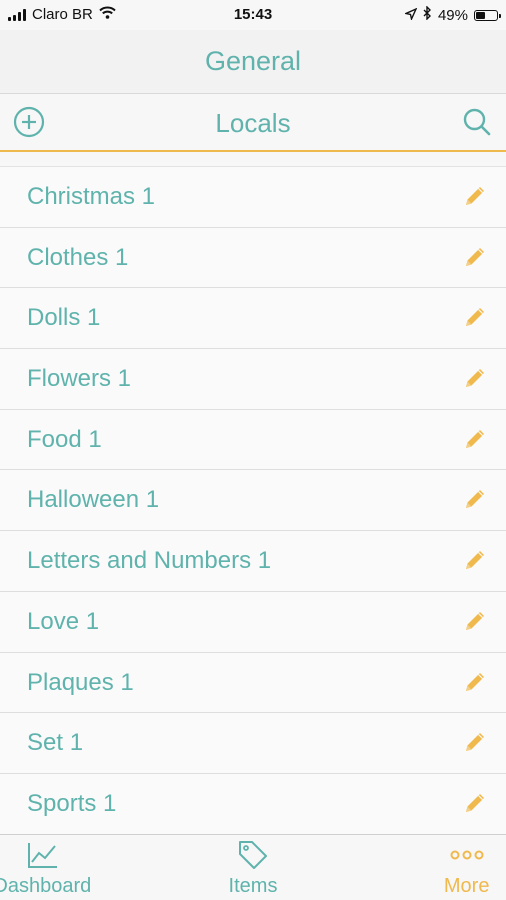 The height and width of the screenshot is (900, 506). What do you see at coordinates (80, 682) in the screenshot?
I see `list-item-label: Plaques 1` at bounding box center [80, 682].